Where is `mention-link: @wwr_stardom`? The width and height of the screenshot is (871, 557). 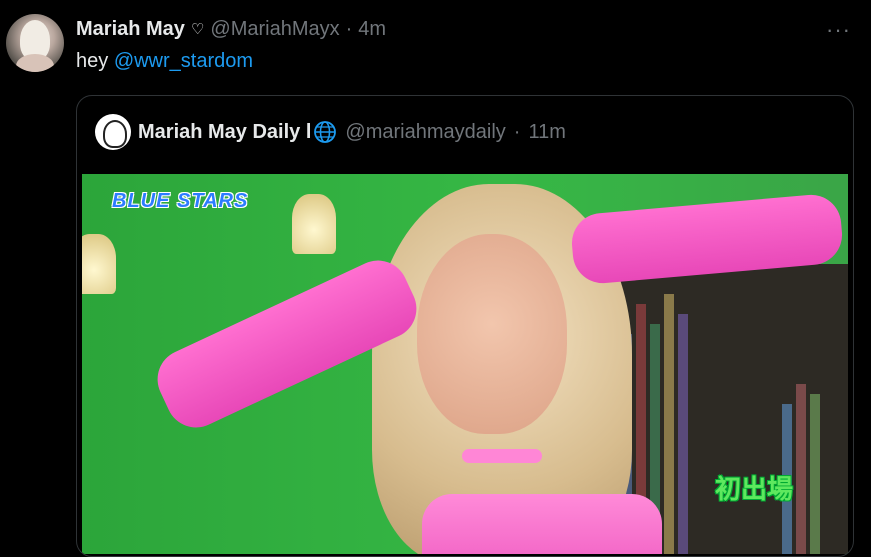
mention-link: @wwr_stardom is located at coordinates (183, 61).